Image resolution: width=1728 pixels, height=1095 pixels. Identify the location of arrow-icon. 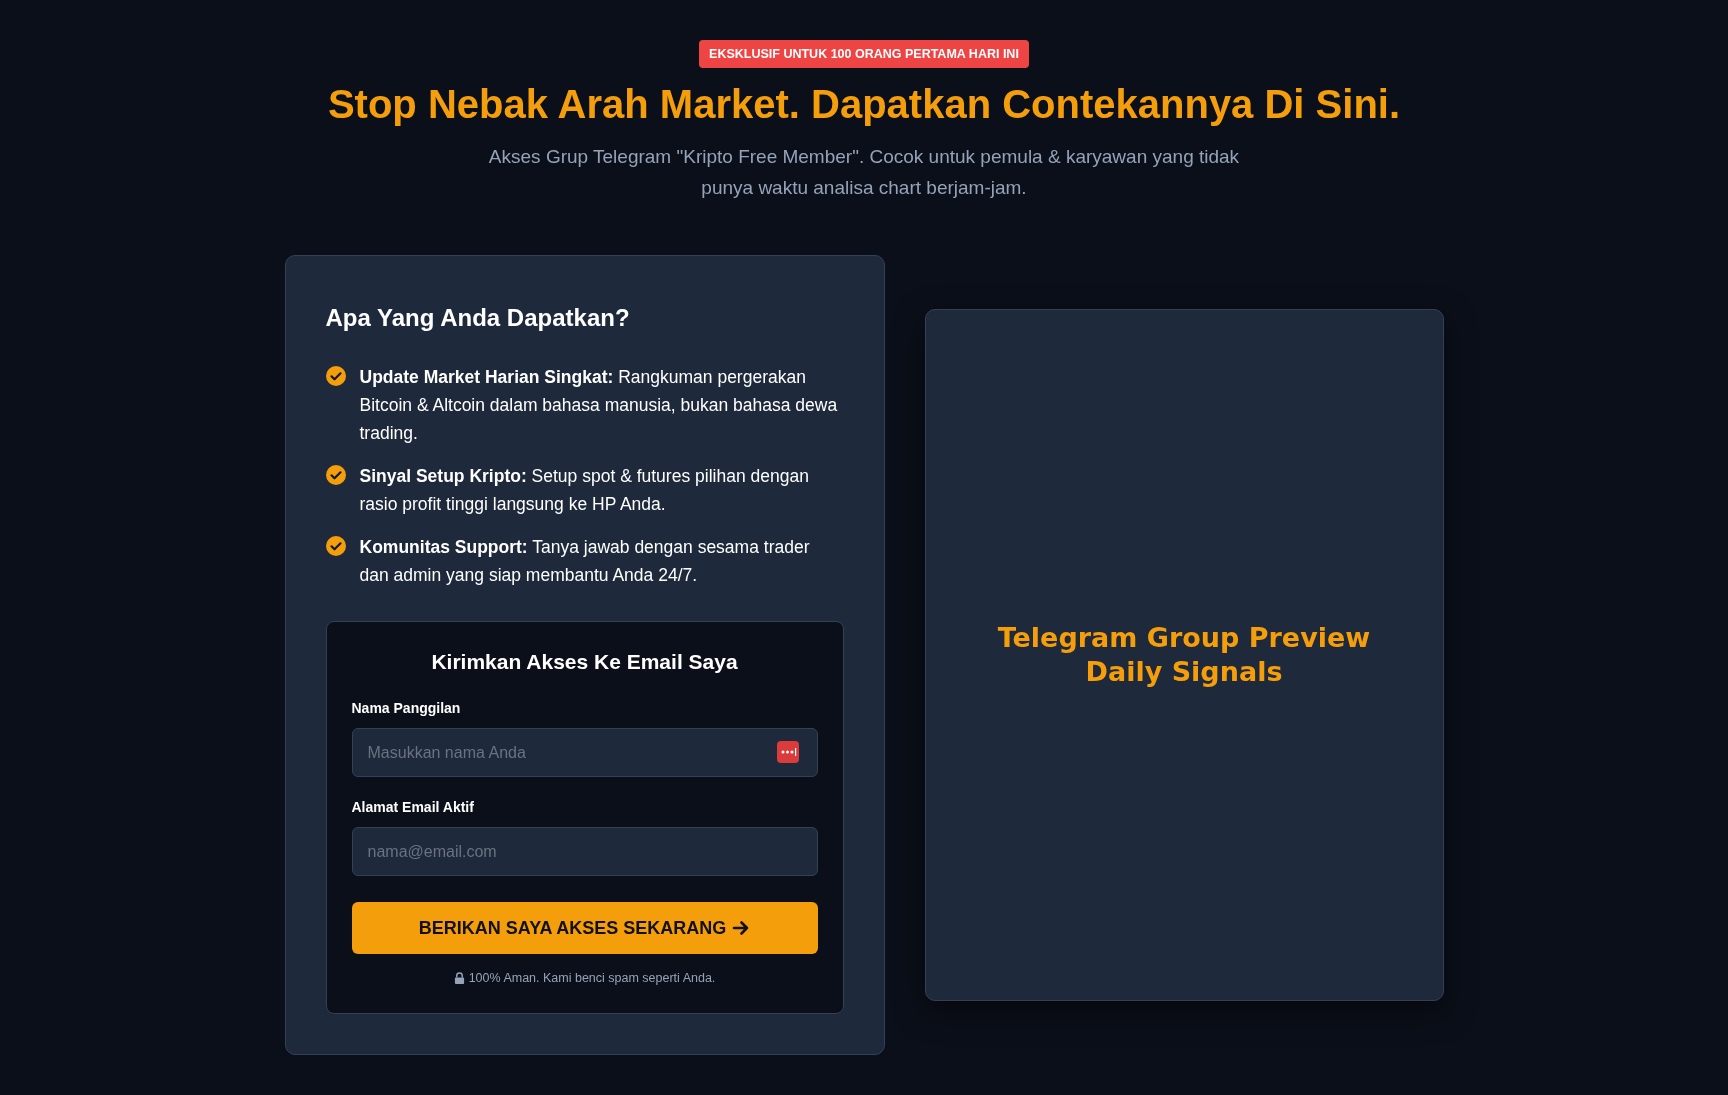
(741, 928).